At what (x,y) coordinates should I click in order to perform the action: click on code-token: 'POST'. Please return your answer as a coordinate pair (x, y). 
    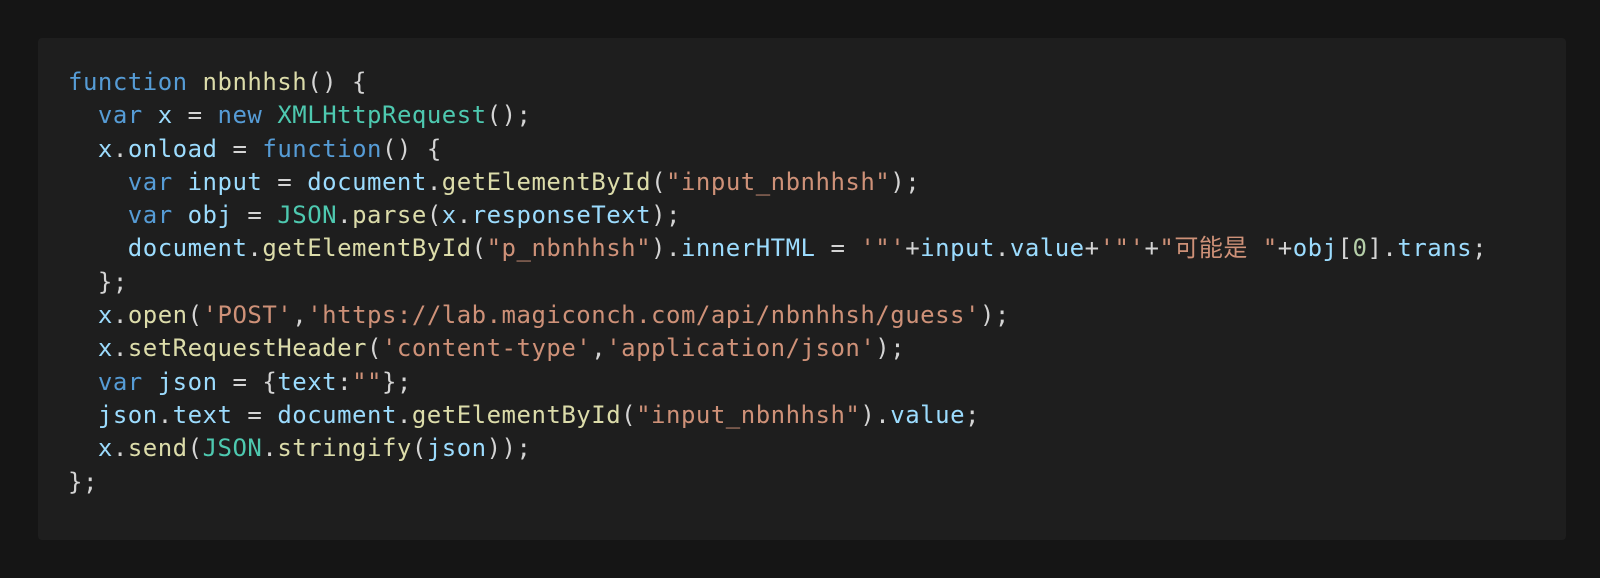
    Looking at the image, I should click on (247, 315).